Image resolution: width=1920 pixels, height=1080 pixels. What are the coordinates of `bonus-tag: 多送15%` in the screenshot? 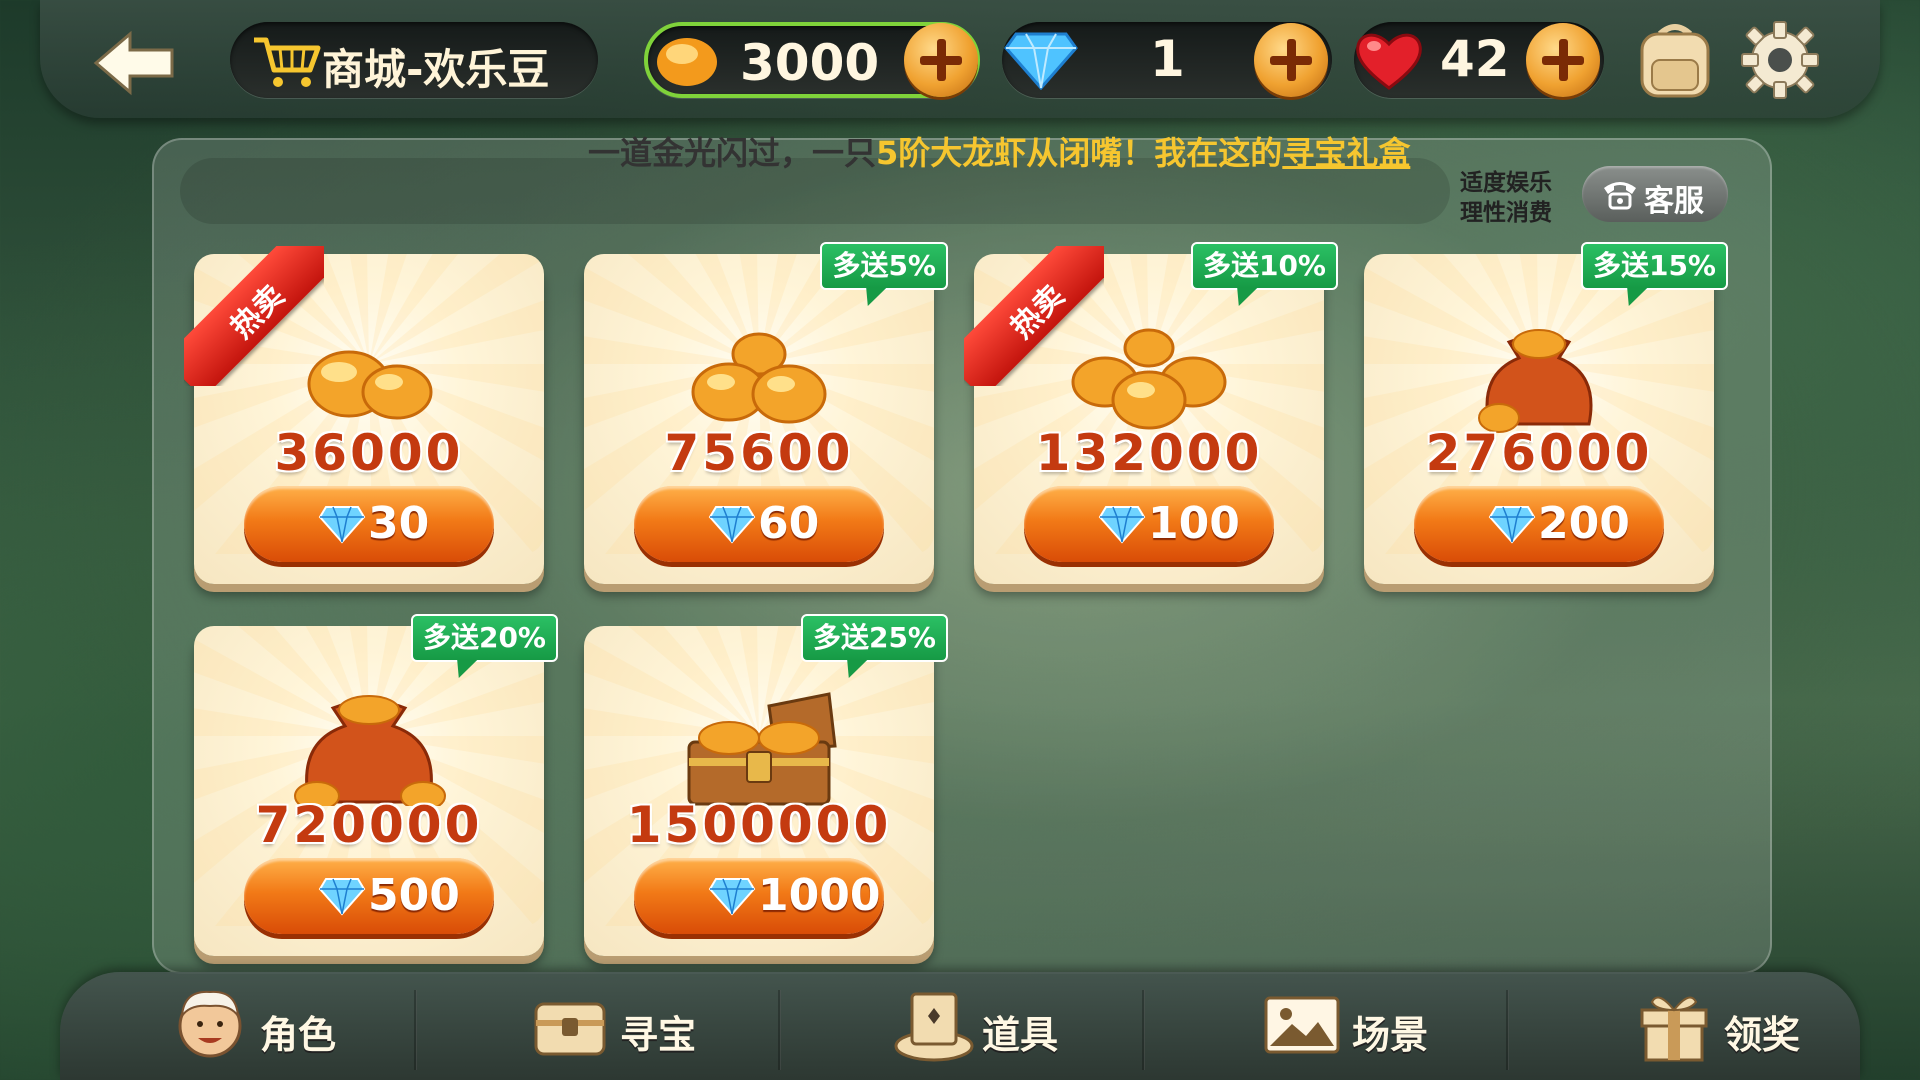 It's located at (1654, 266).